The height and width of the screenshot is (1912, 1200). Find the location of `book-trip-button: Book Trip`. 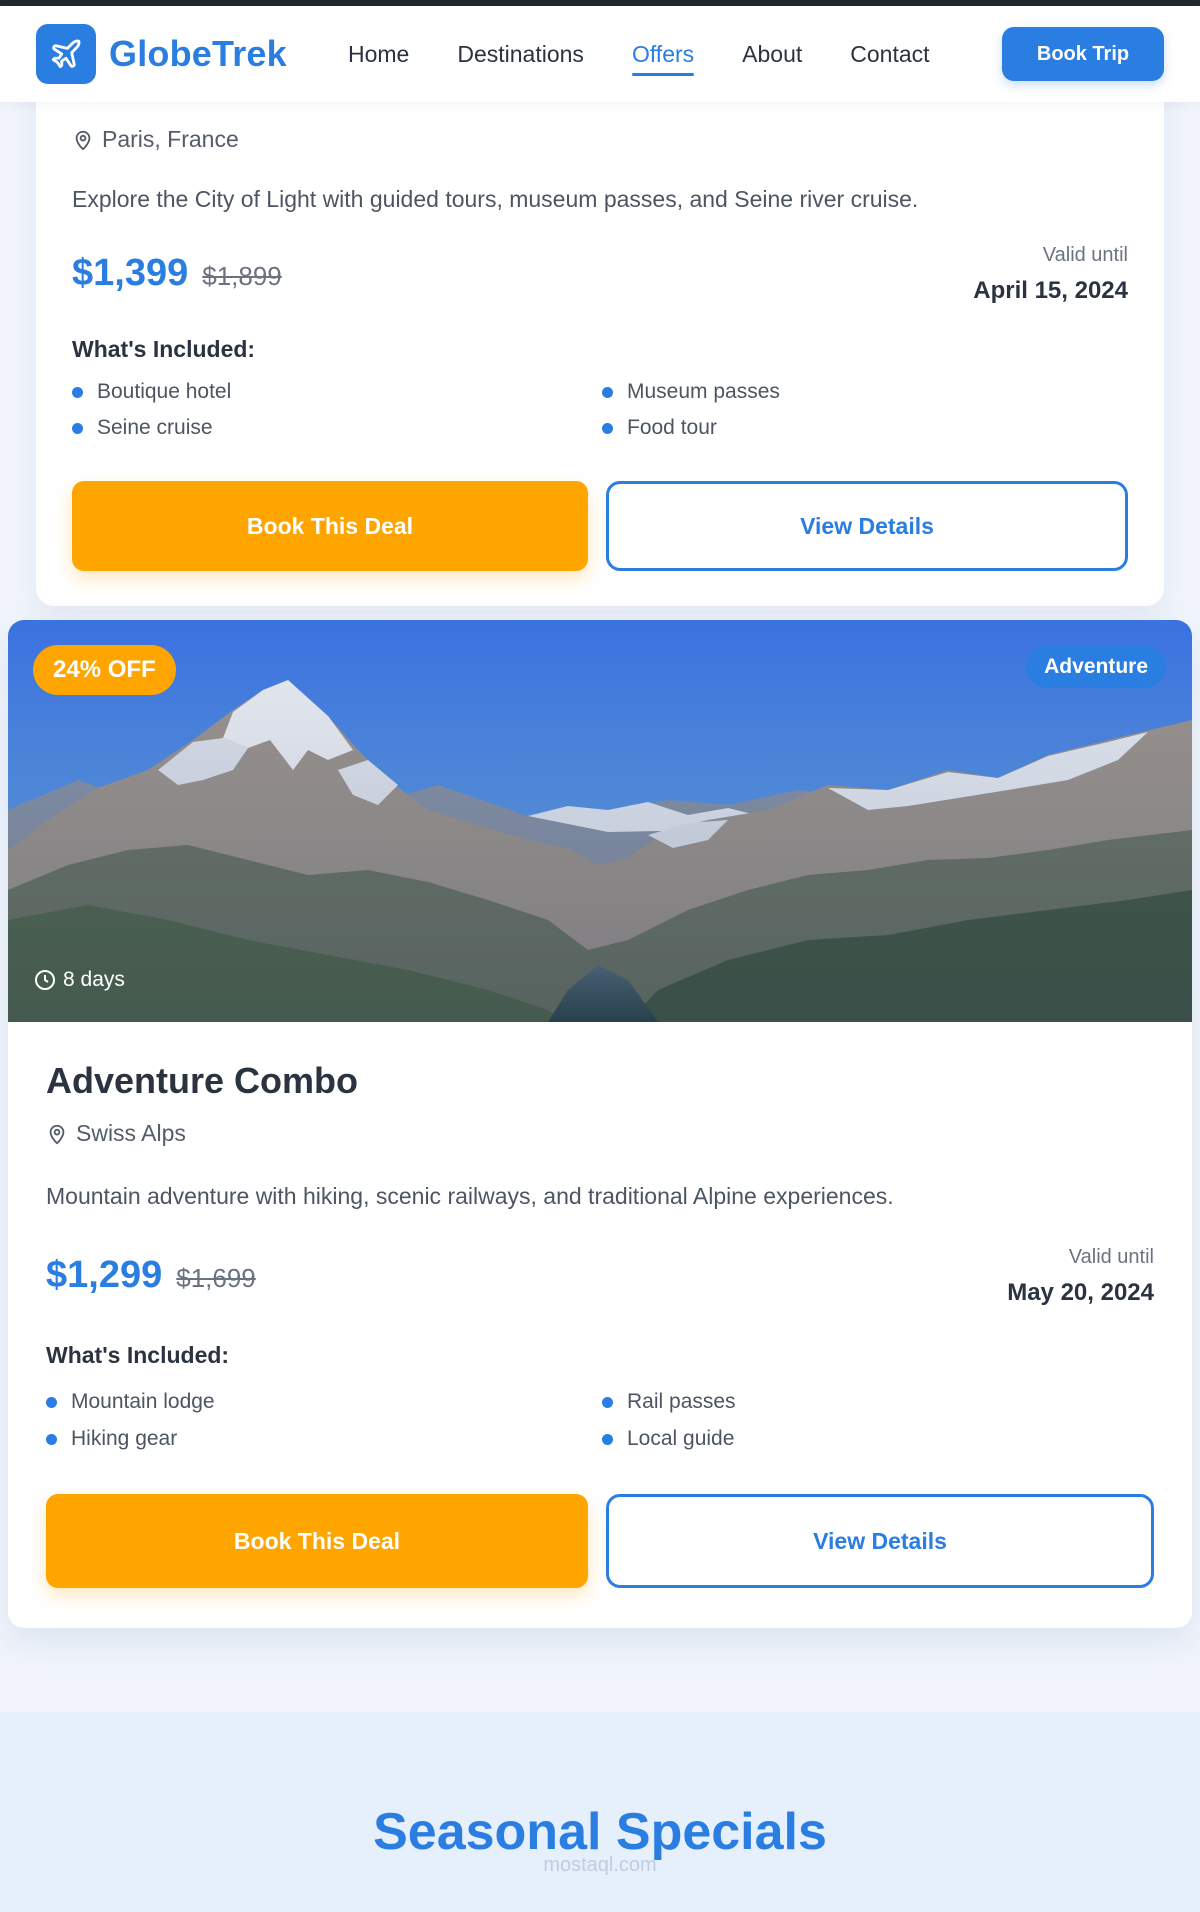

book-trip-button: Book Trip is located at coordinates (1083, 54).